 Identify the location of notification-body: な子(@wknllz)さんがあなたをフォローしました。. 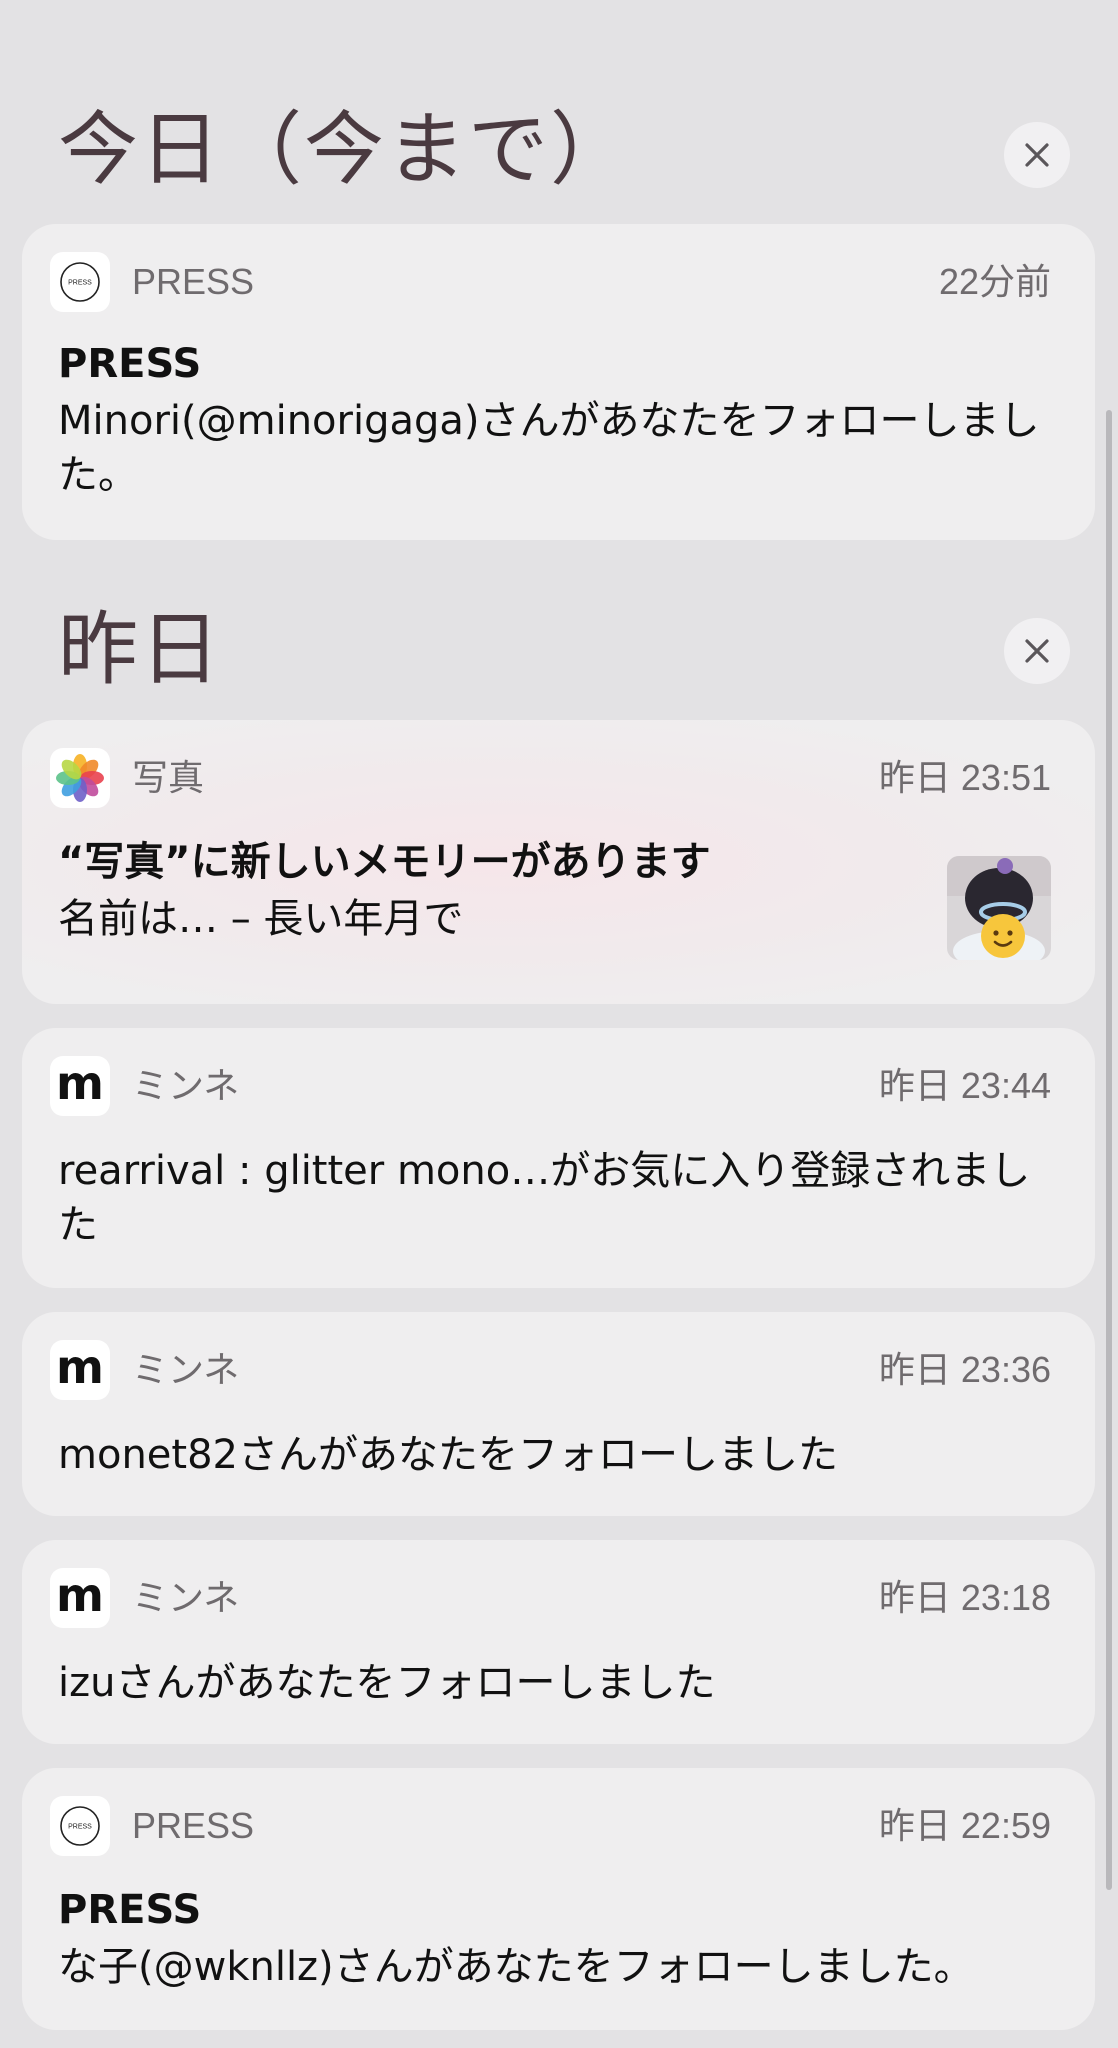
(516, 1967).